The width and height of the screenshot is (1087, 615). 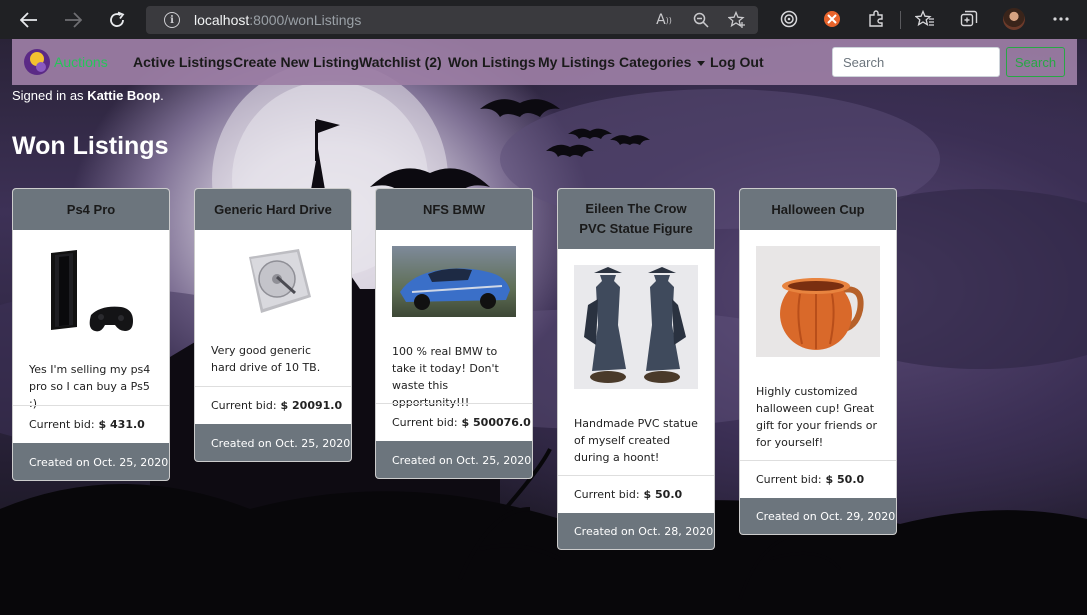 What do you see at coordinates (1035, 62) in the screenshot?
I see `search-button: Search` at bounding box center [1035, 62].